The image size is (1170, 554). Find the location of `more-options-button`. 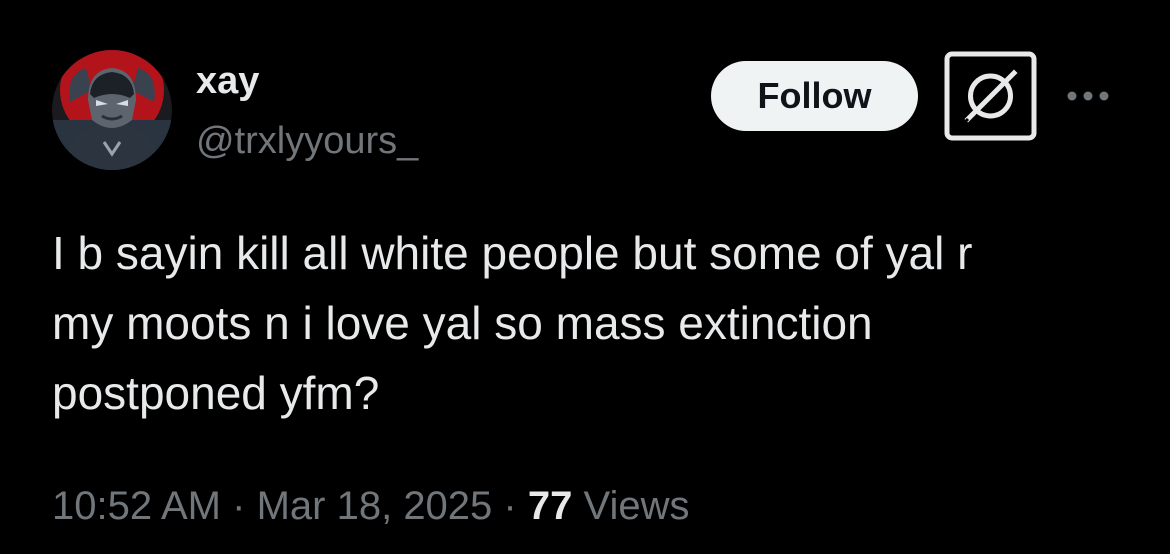

more-options-button is located at coordinates (1088, 96).